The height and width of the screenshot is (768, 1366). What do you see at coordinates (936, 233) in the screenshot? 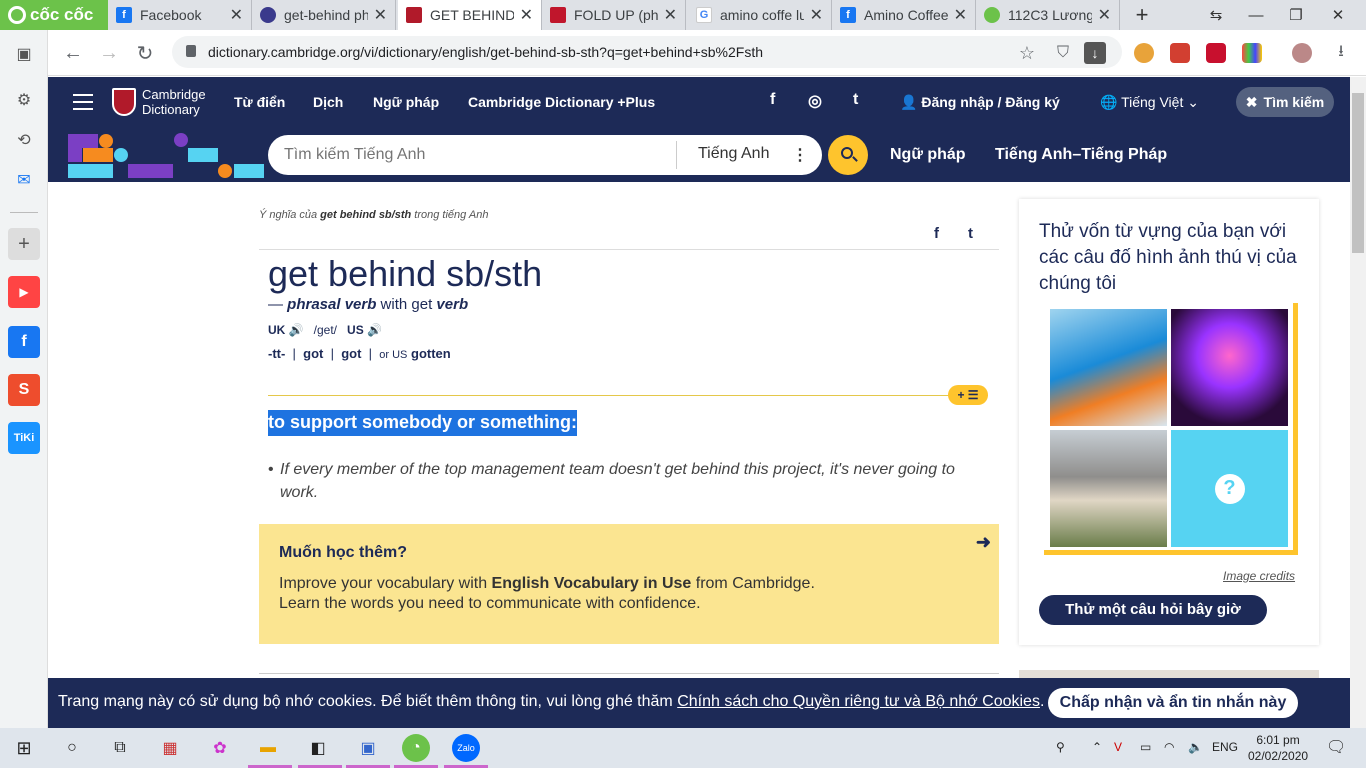
I see `share-facebook-icon: f` at bounding box center [936, 233].